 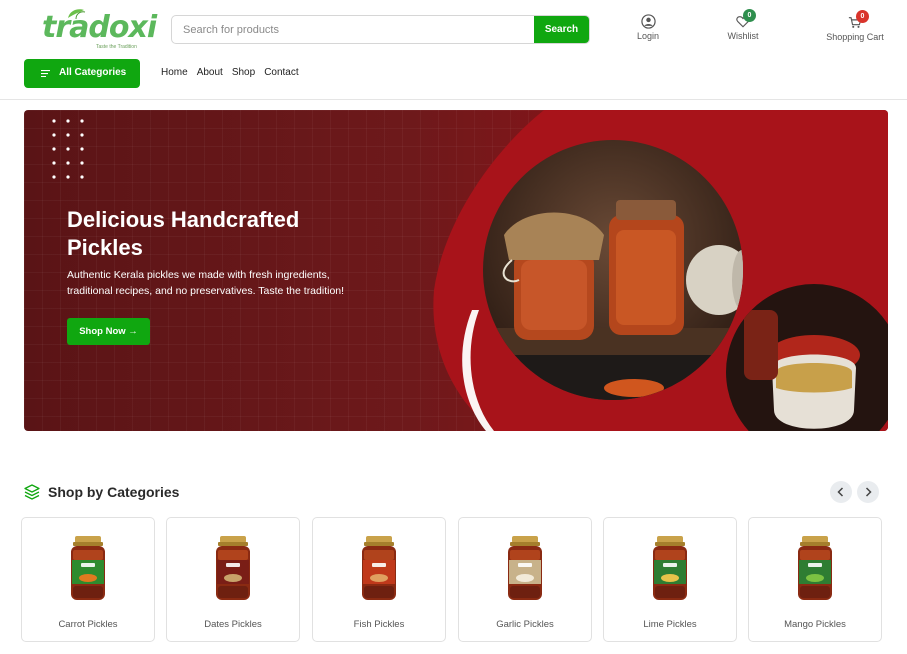 I want to click on layers-icon, so click(x=32, y=492).